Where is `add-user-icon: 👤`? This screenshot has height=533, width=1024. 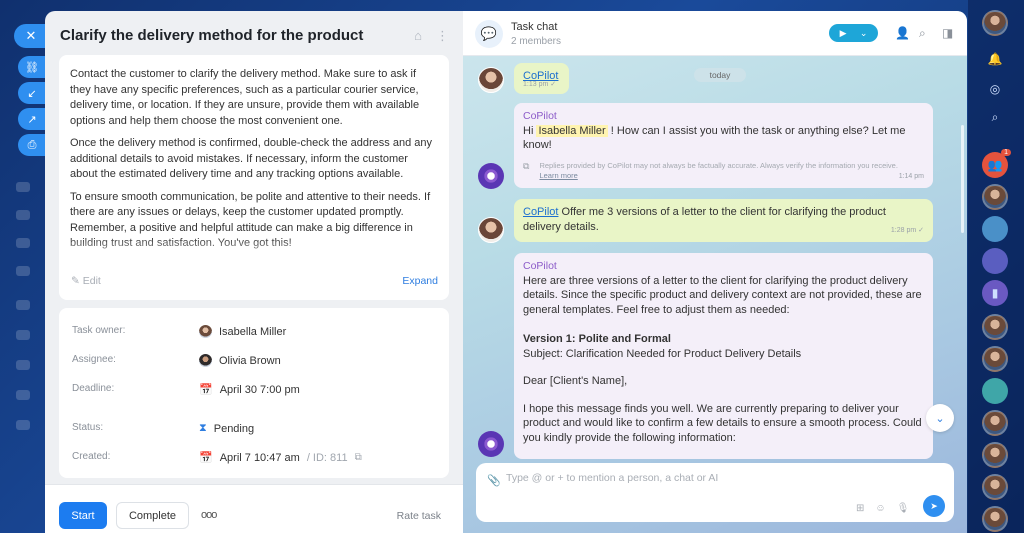 add-user-icon: 👤 is located at coordinates (902, 33).